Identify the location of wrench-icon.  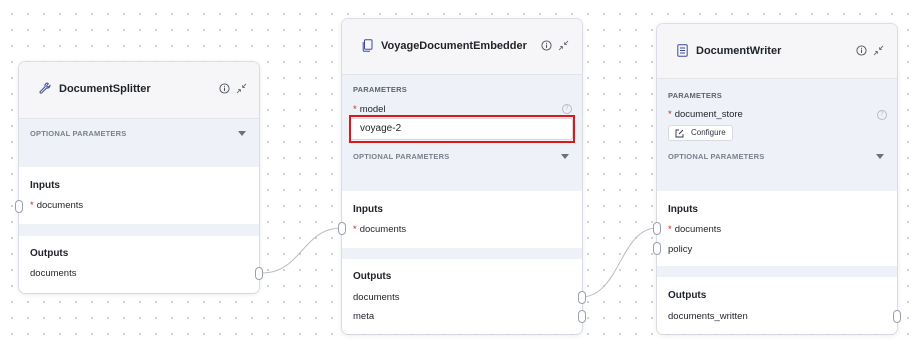
(45, 88).